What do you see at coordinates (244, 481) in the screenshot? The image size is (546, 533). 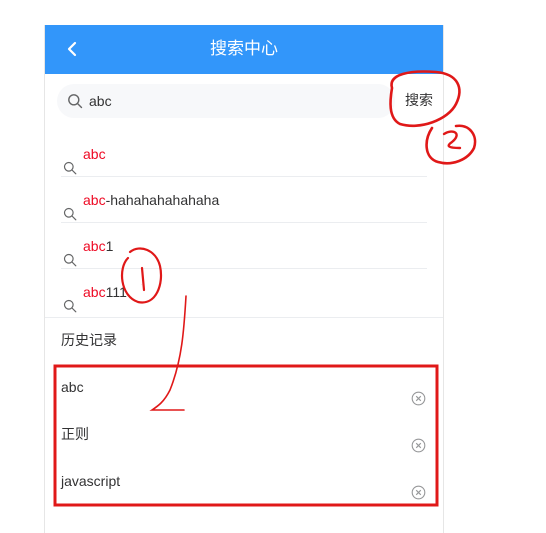 I see `history-item: javascript` at bounding box center [244, 481].